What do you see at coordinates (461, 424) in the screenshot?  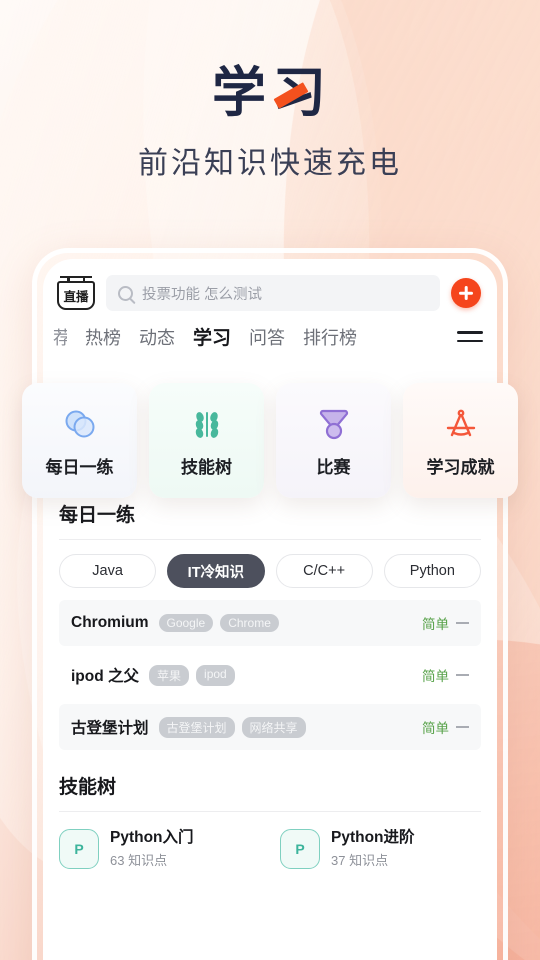 I see `compass-divider-icon` at bounding box center [461, 424].